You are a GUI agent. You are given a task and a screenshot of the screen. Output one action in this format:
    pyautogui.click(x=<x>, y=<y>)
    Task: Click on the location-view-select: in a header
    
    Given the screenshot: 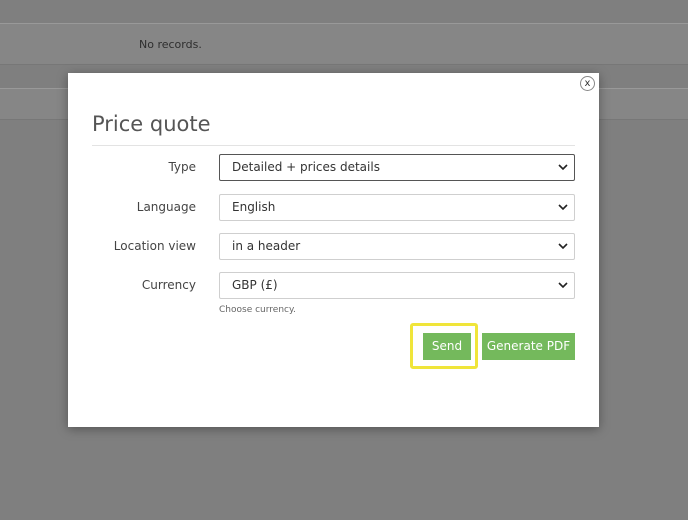 What is the action you would take?
    pyautogui.click(x=397, y=246)
    